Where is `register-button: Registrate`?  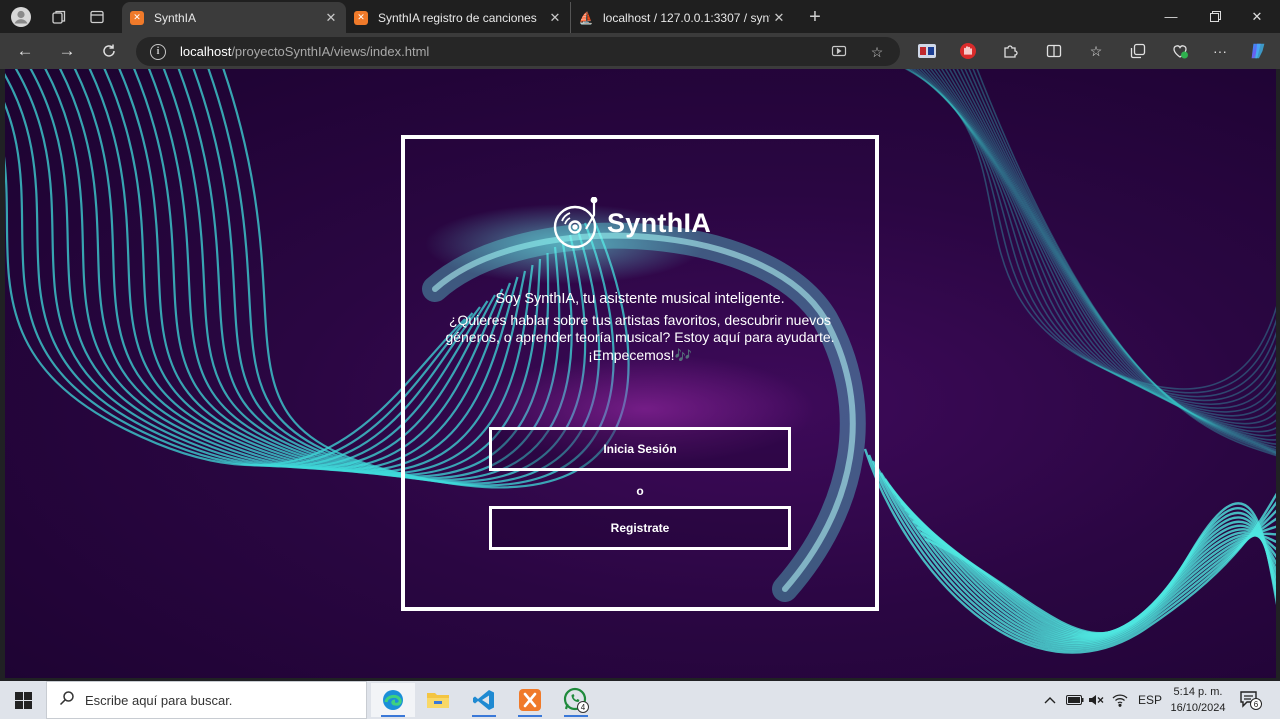 register-button: Registrate is located at coordinates (640, 528).